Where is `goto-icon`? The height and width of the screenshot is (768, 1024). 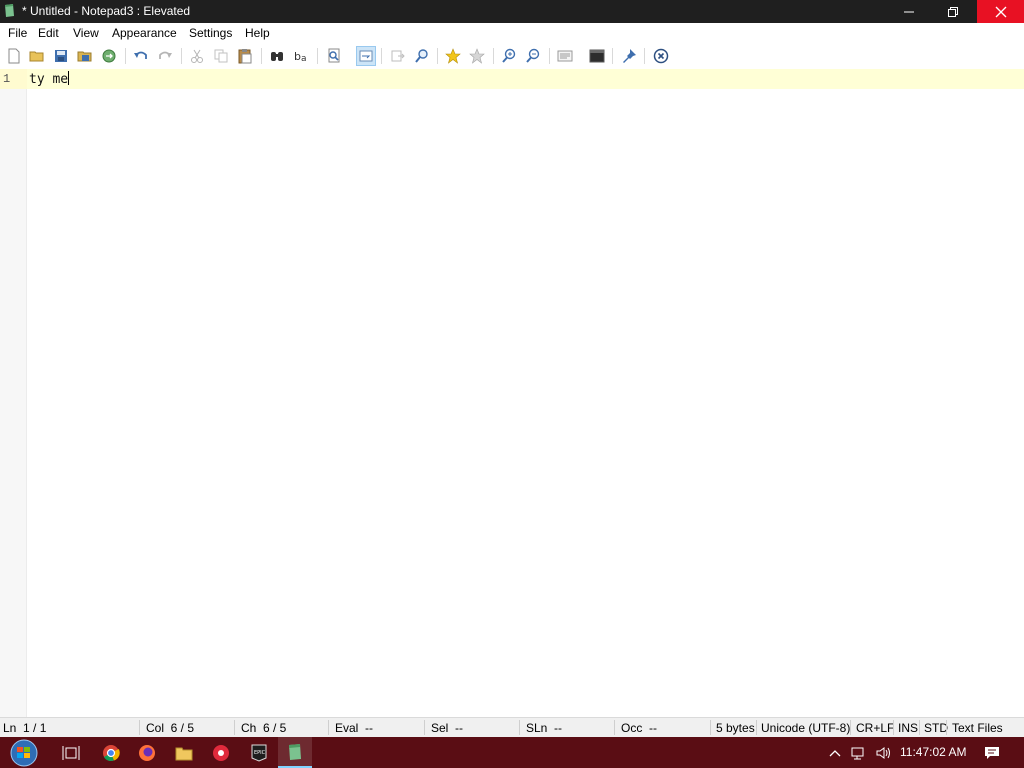 goto-icon is located at coordinates (398, 56).